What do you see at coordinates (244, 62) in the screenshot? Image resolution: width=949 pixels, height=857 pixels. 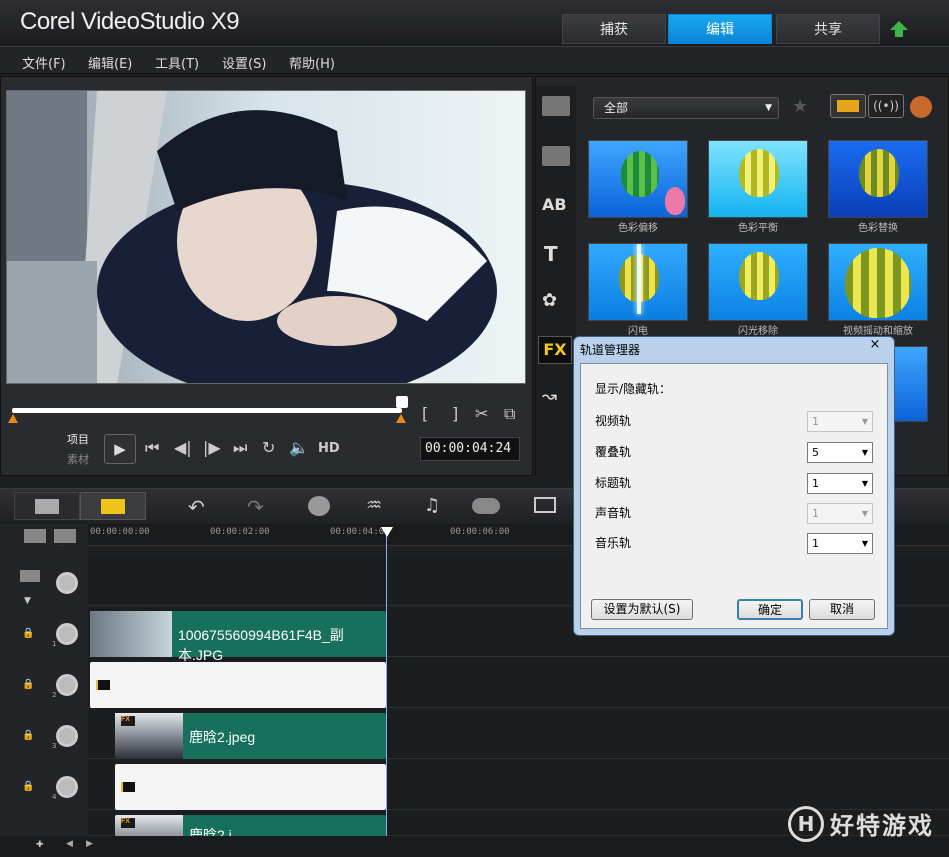 I see `menu-settings: 设置(S)` at bounding box center [244, 62].